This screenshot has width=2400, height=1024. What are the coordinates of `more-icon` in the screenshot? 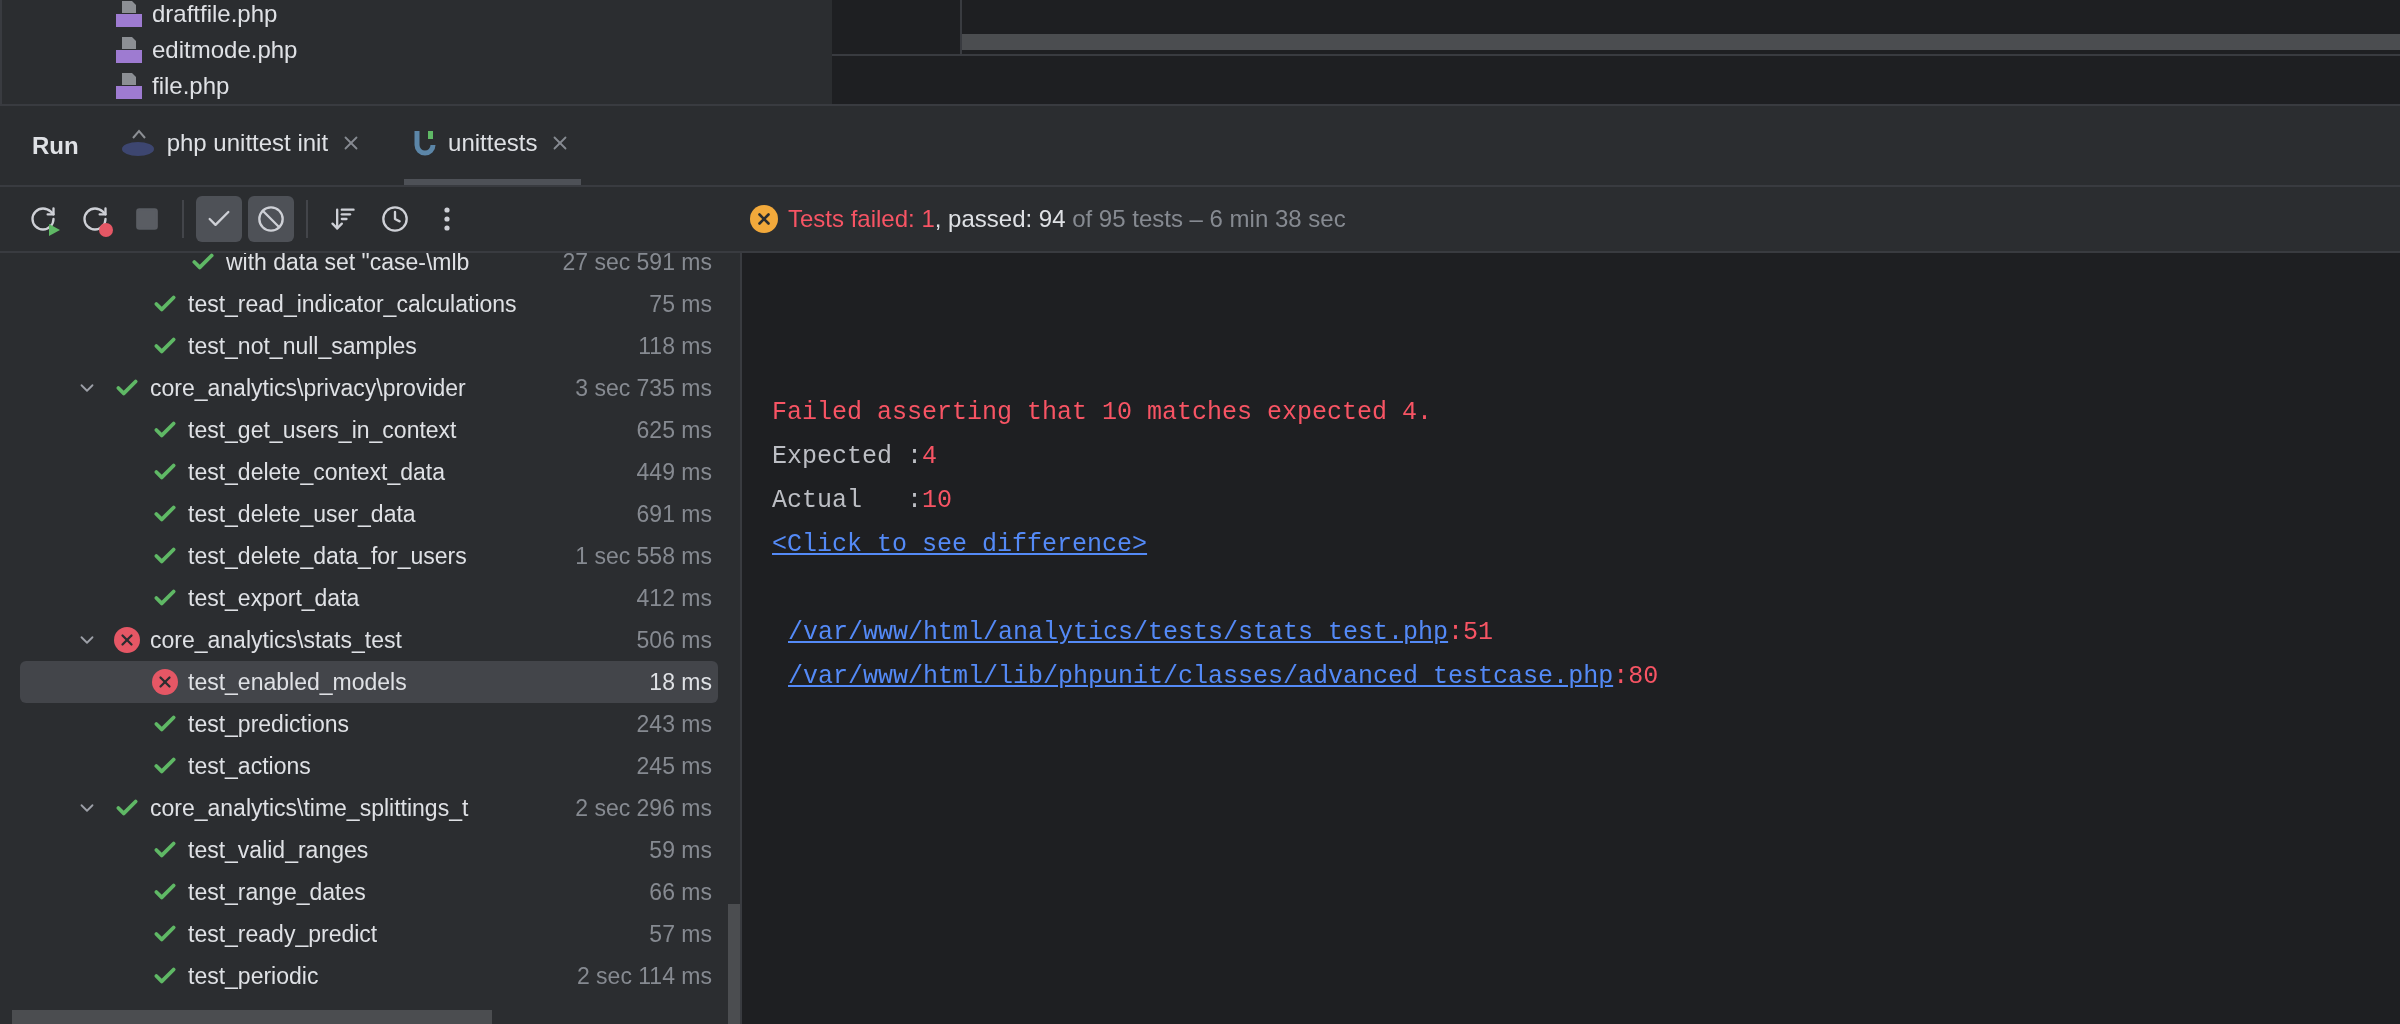 It's located at (447, 219).